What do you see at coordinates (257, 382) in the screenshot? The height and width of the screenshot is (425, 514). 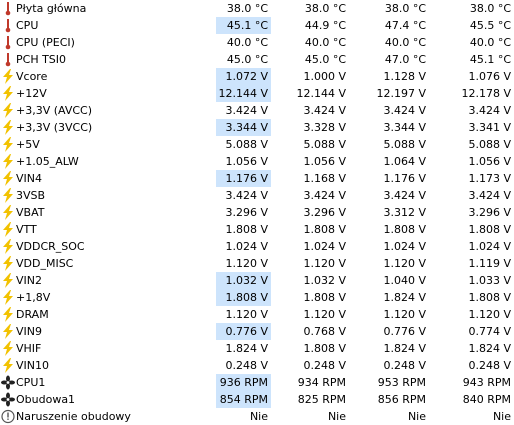 I see `table-row: CPU1 936 RPM 934 RPM 953 RPM 943 RPM` at bounding box center [257, 382].